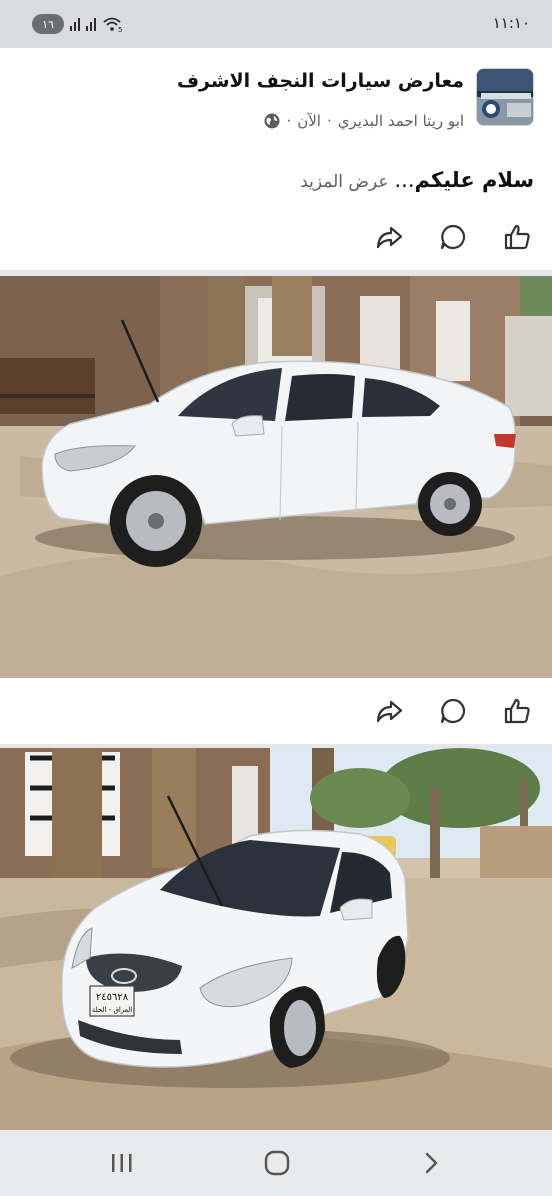  What do you see at coordinates (276, 24) in the screenshot?
I see `status-bar: ١٦ 5 ١١:١٠` at bounding box center [276, 24].